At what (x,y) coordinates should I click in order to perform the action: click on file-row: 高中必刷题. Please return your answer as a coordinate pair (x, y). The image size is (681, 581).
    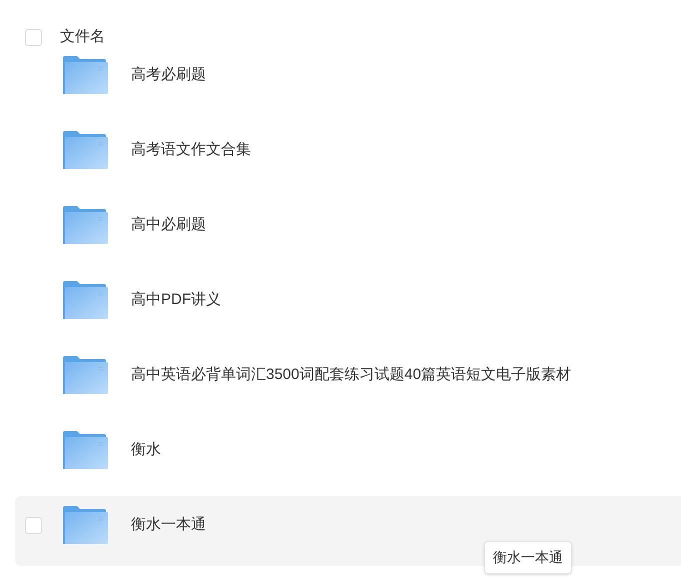
    Looking at the image, I should click on (348, 231).